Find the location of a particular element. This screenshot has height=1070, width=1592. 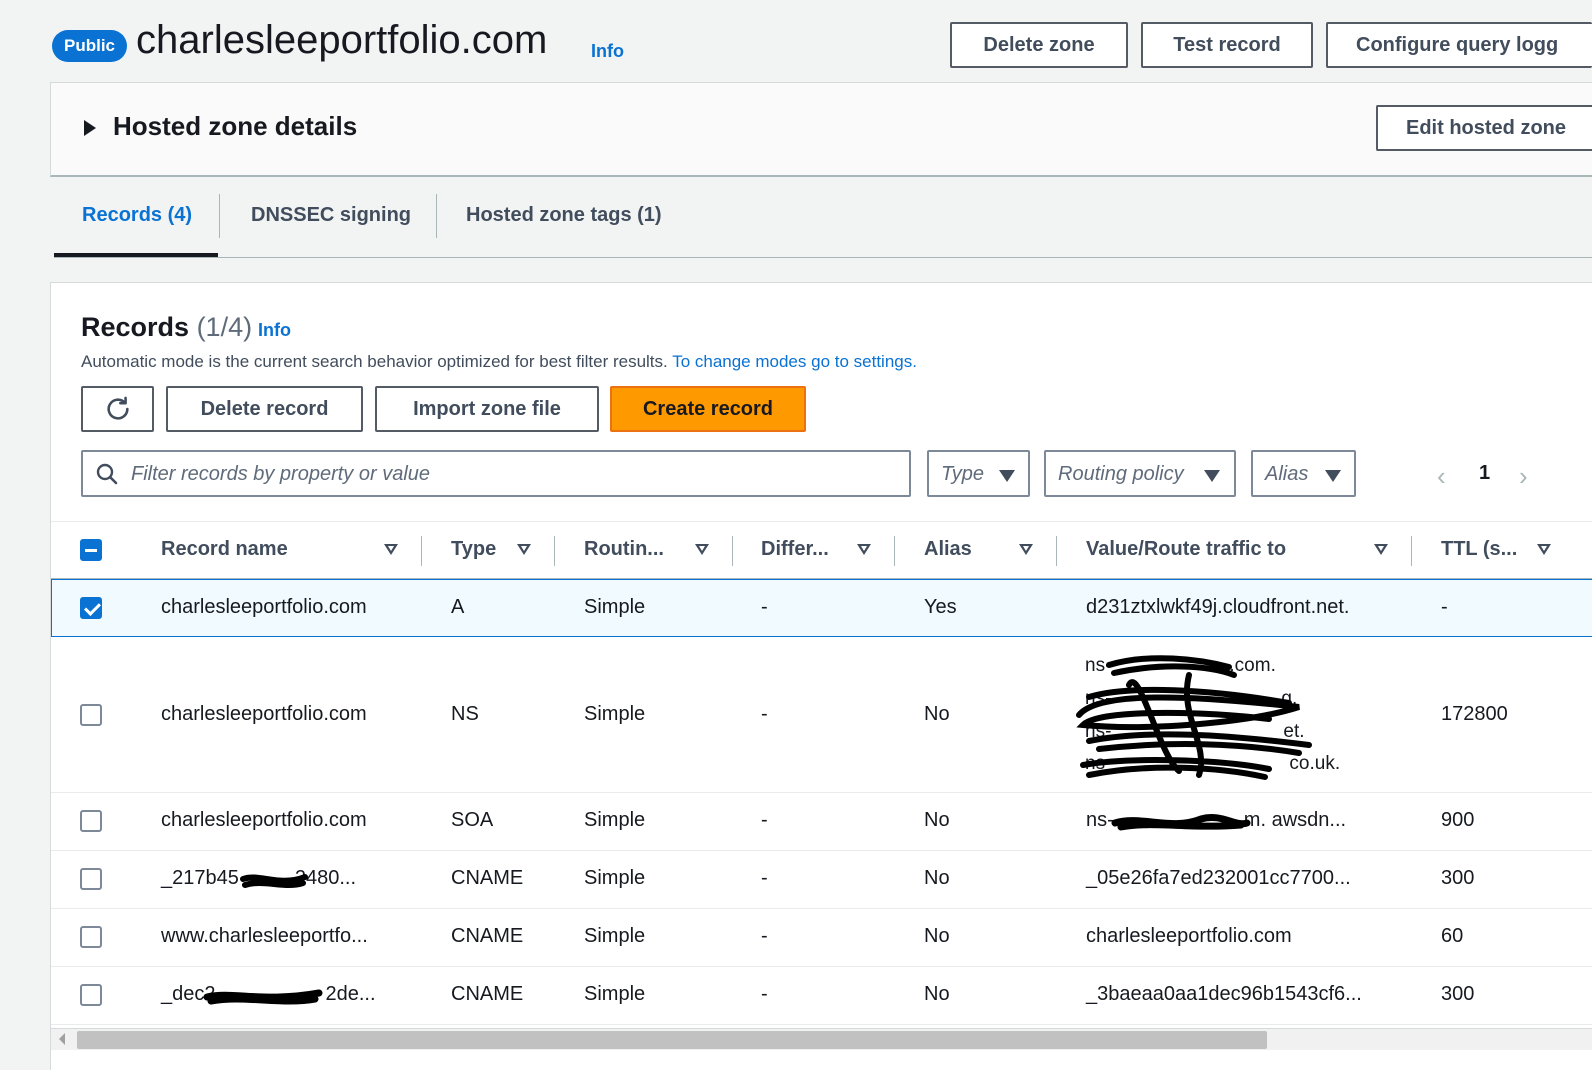

search-input: Filter records by property or value is located at coordinates (496, 473).